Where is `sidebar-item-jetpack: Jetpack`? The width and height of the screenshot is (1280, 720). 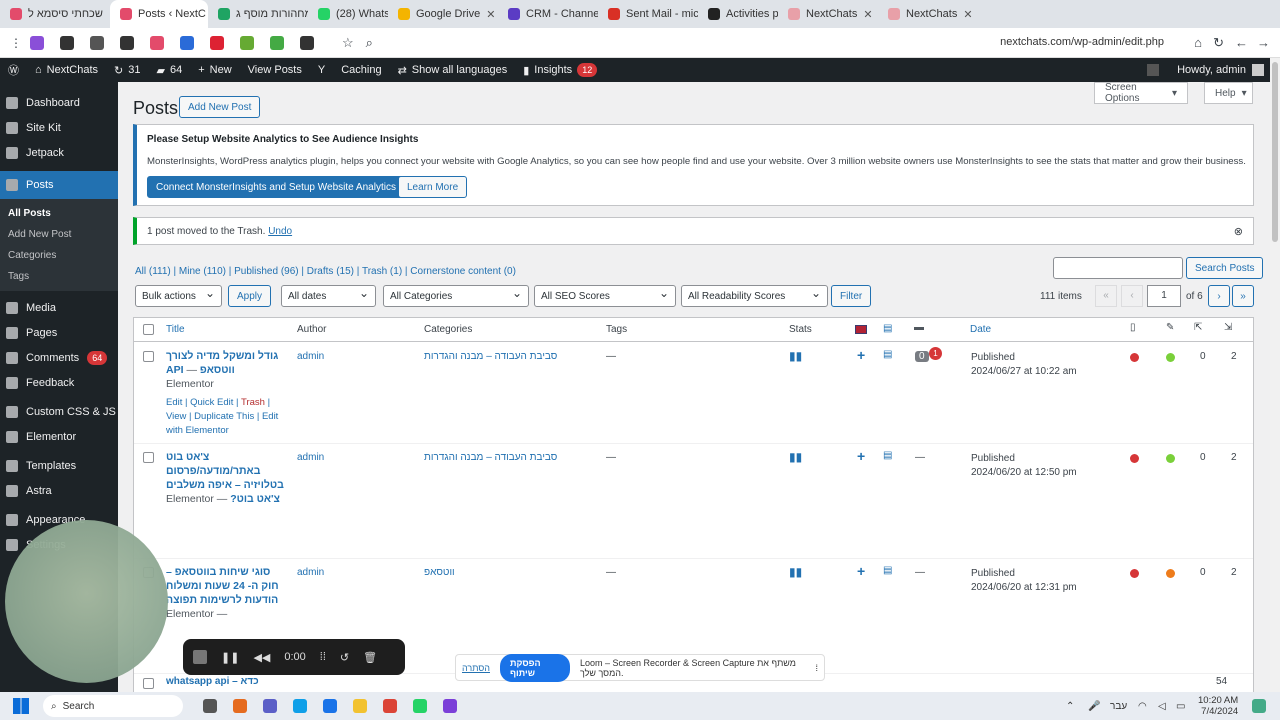 sidebar-item-jetpack: Jetpack is located at coordinates (59, 152).